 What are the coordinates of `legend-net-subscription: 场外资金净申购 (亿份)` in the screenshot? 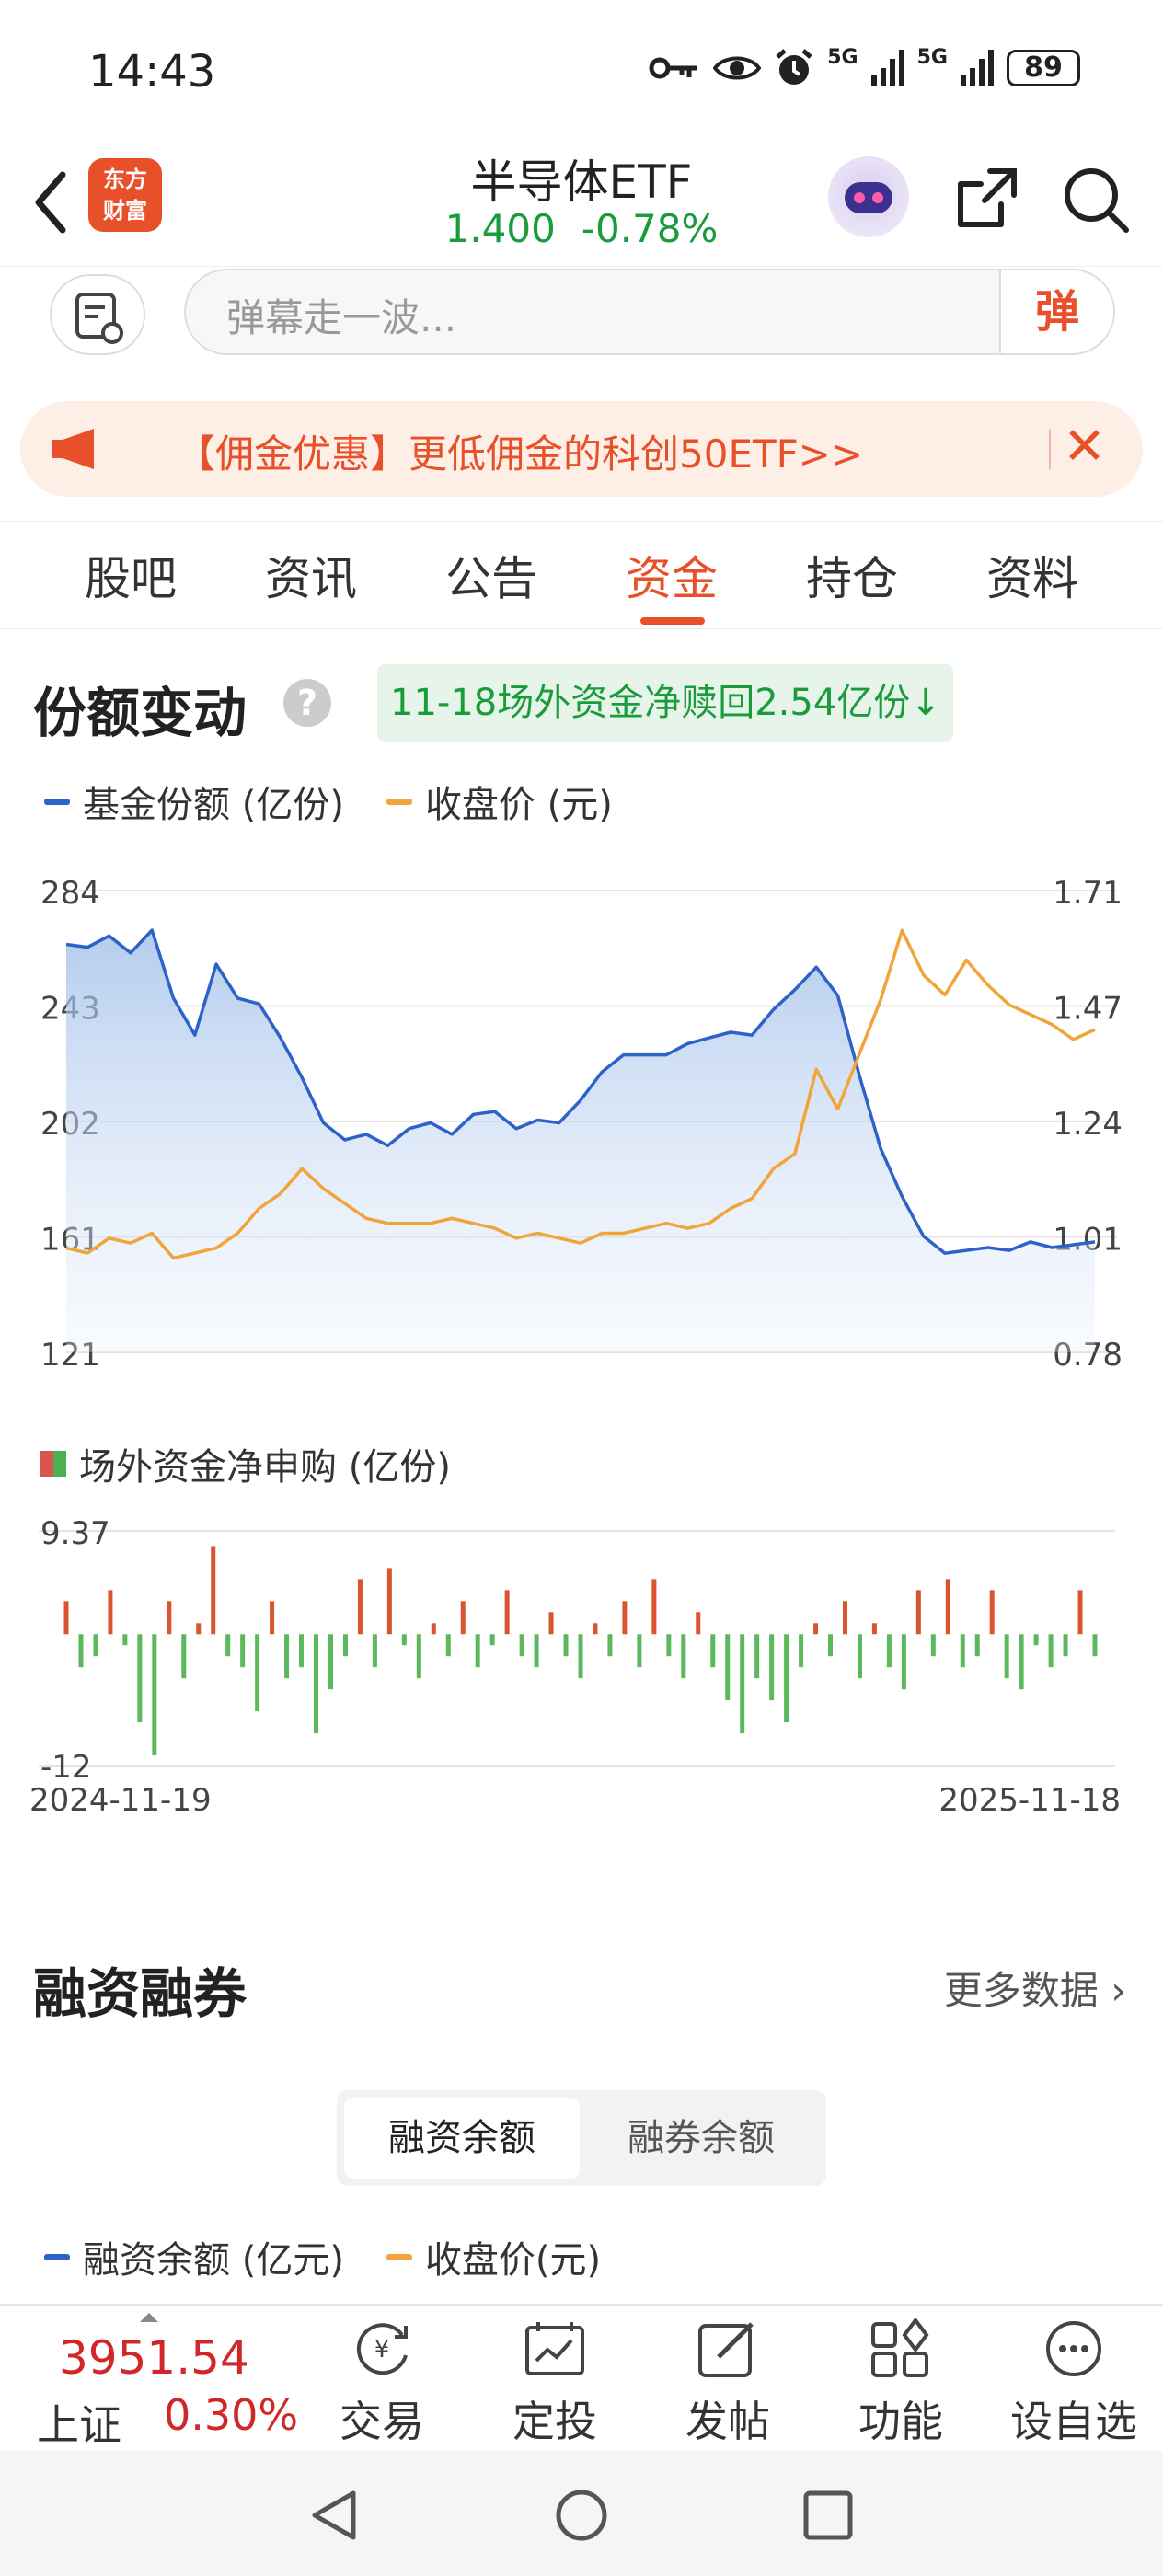 It's located at (246, 1463).